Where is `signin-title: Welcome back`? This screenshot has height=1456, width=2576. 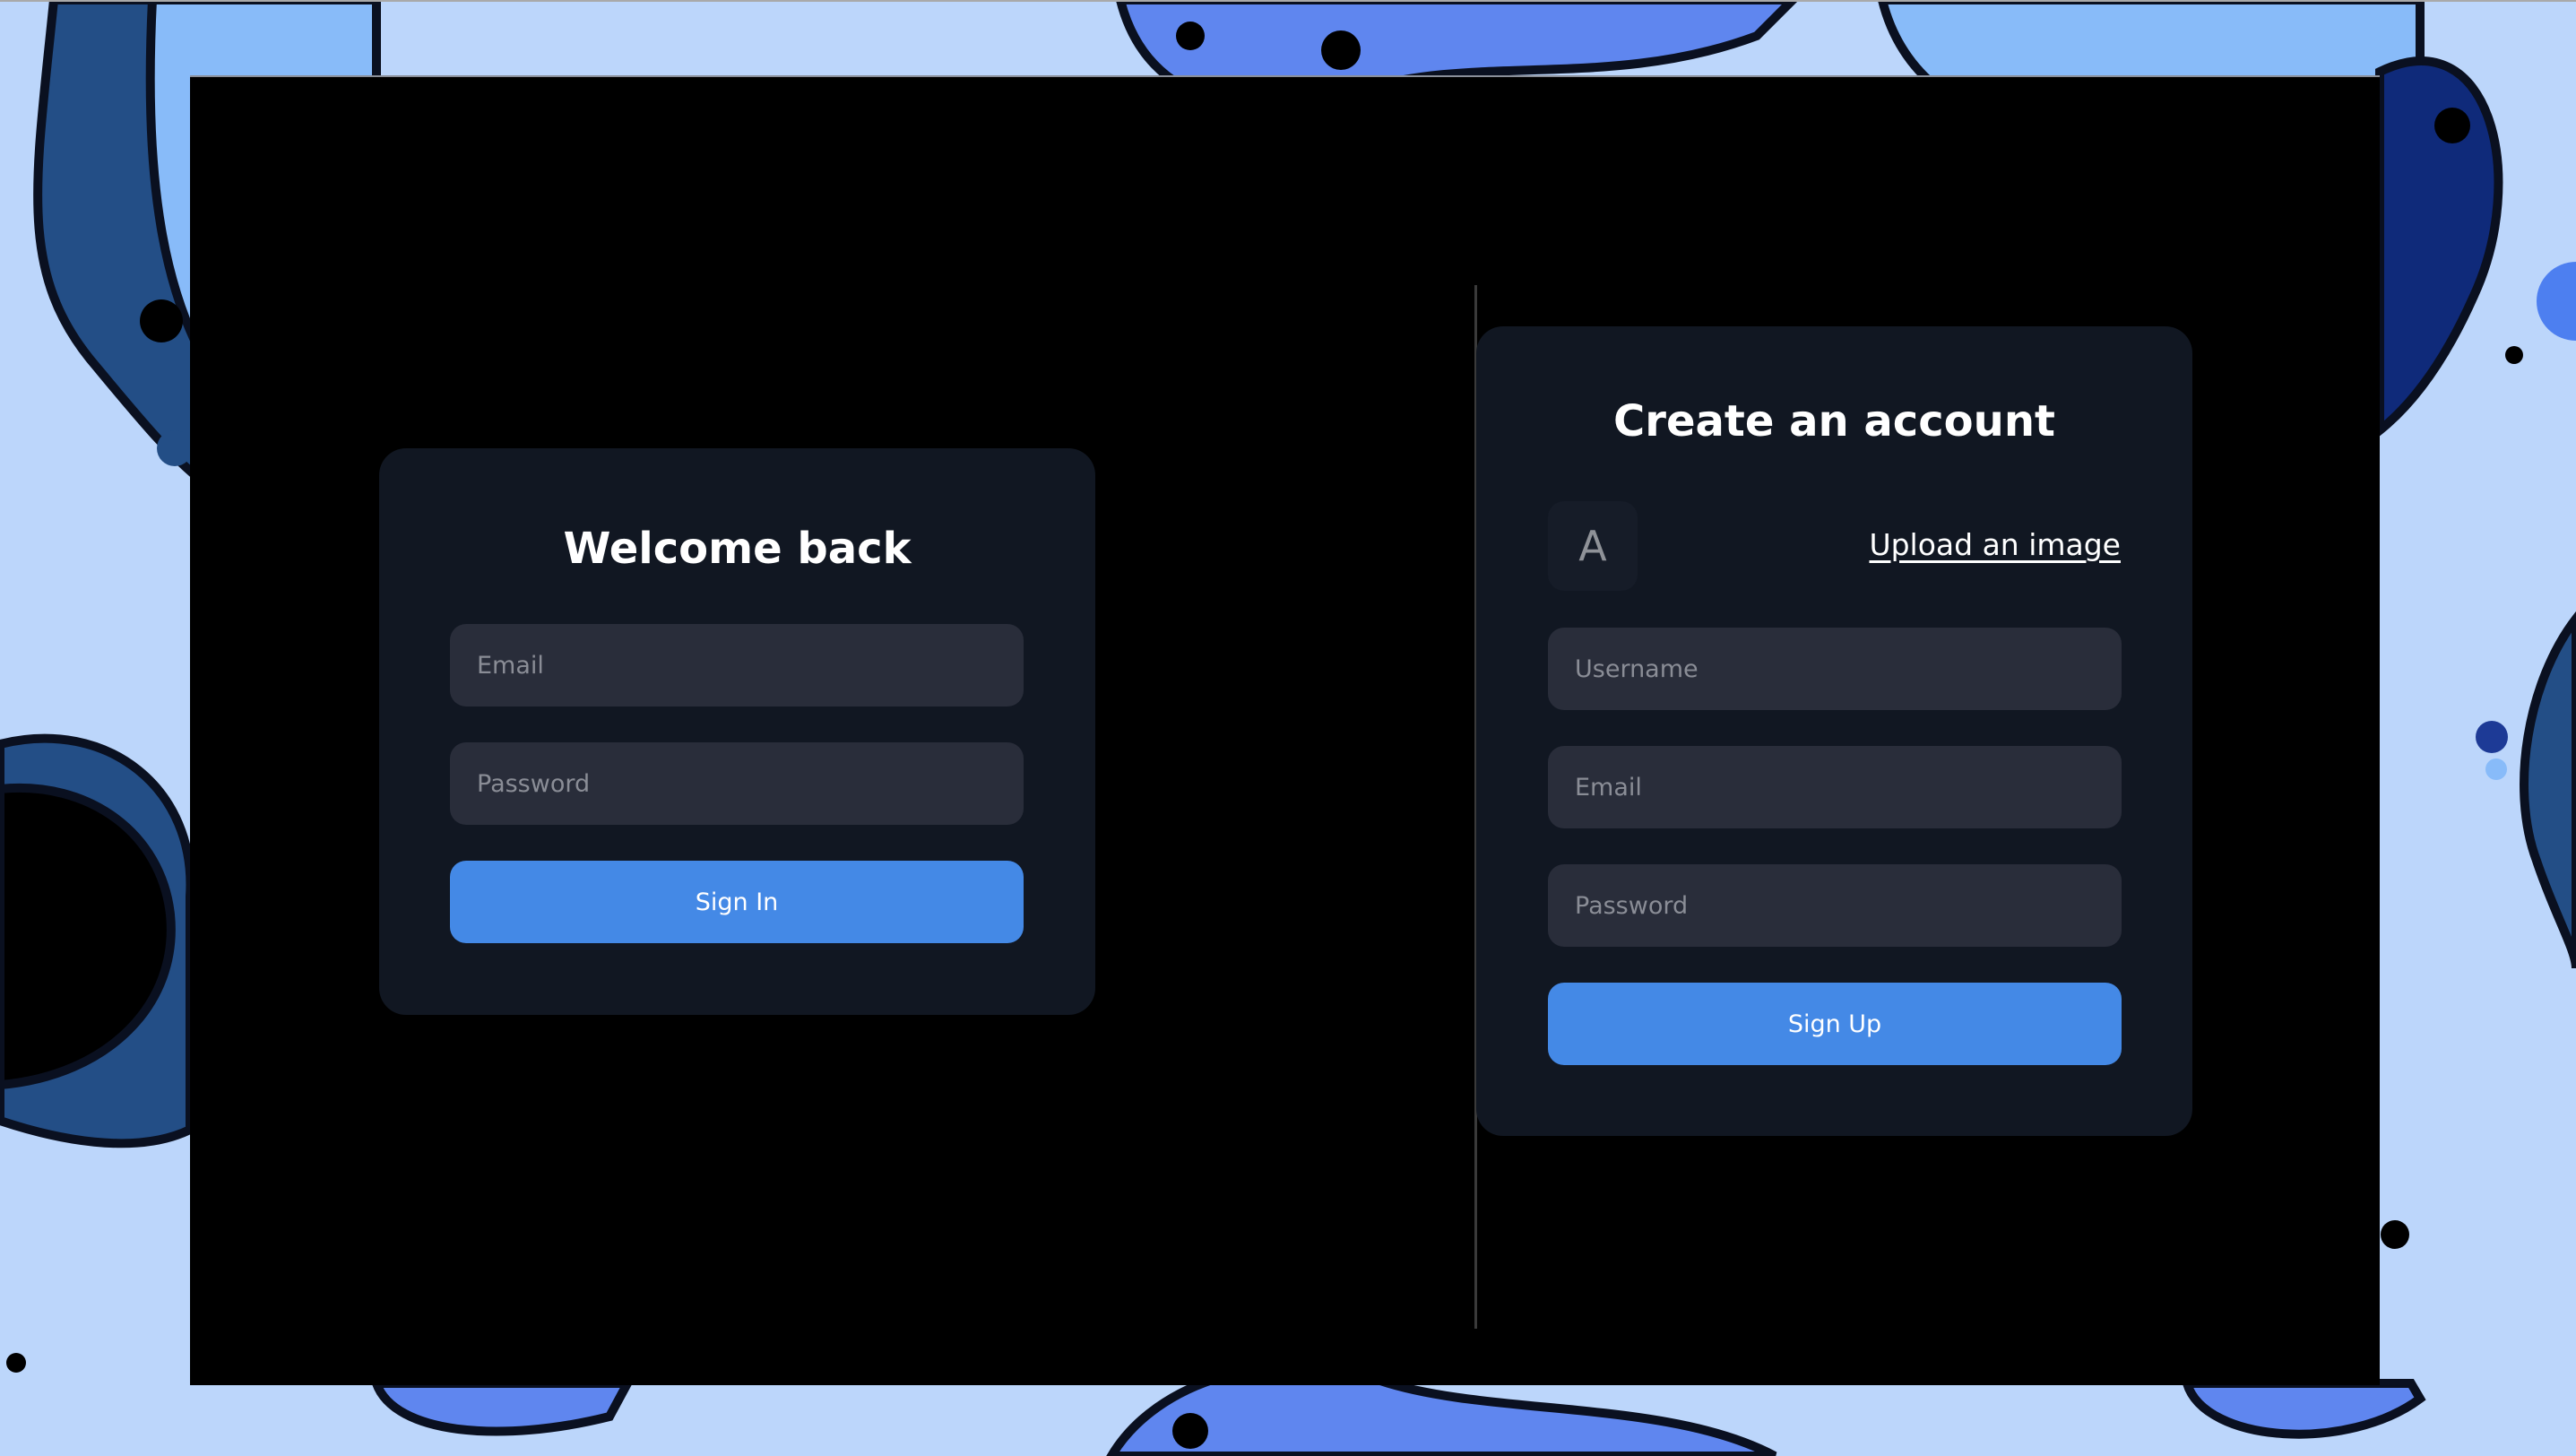 signin-title: Welcome back is located at coordinates (737, 549).